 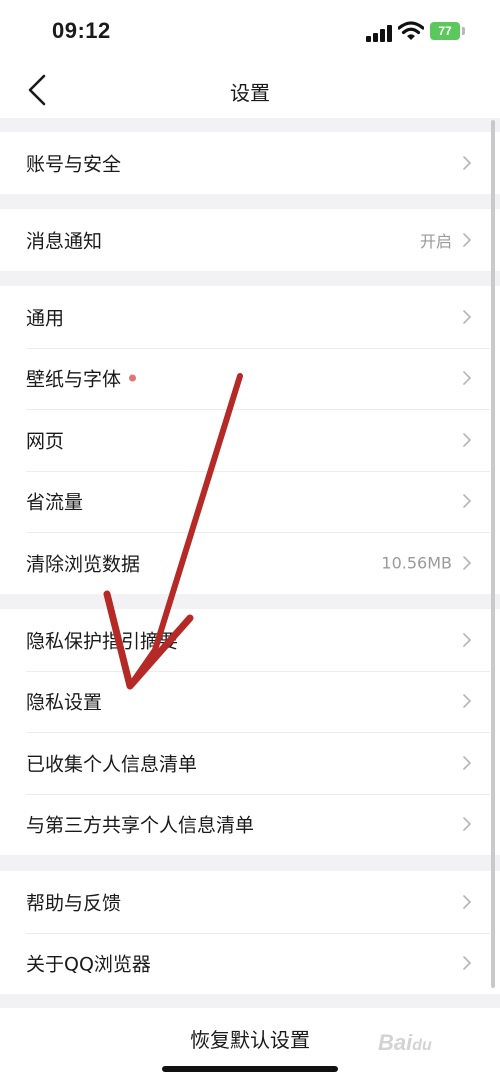 I want to click on settings-group-help: 帮助与反馈 关于QQ浏览器, so click(x=250, y=932).